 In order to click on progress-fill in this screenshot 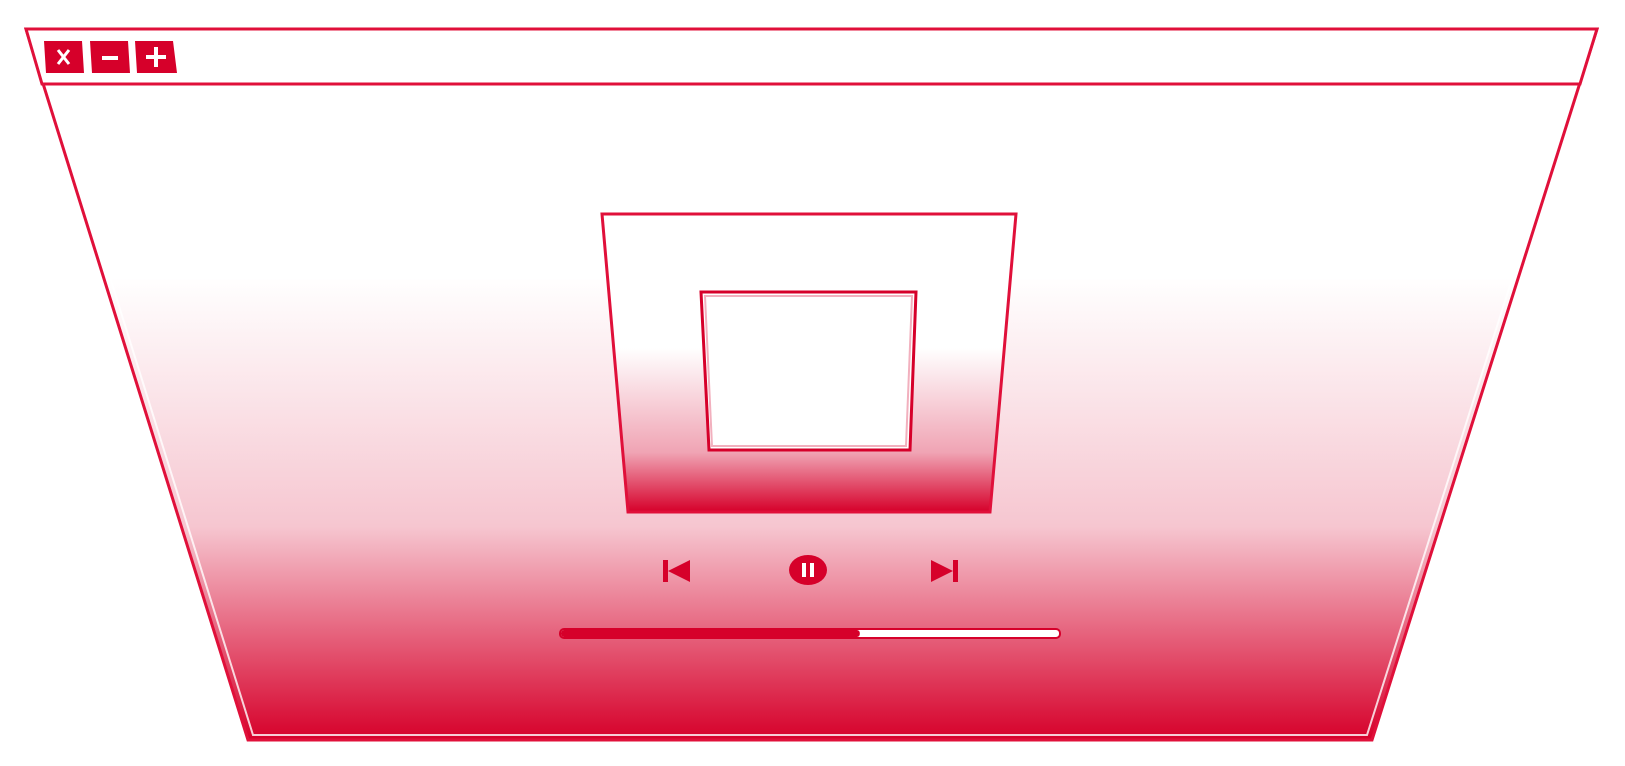, I will do `click(710, 633)`.